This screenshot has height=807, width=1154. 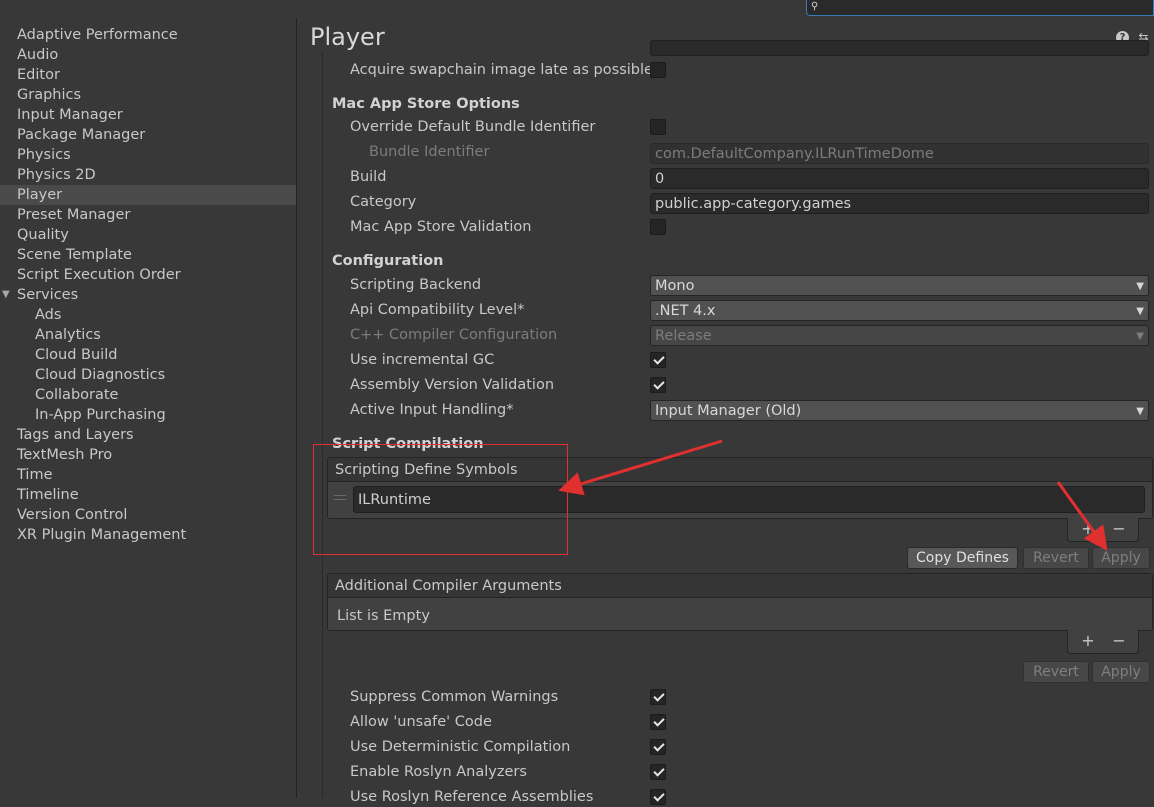 What do you see at coordinates (148, 355) in the screenshot?
I see `sidebar-item-cloud-build: Cloud Build` at bounding box center [148, 355].